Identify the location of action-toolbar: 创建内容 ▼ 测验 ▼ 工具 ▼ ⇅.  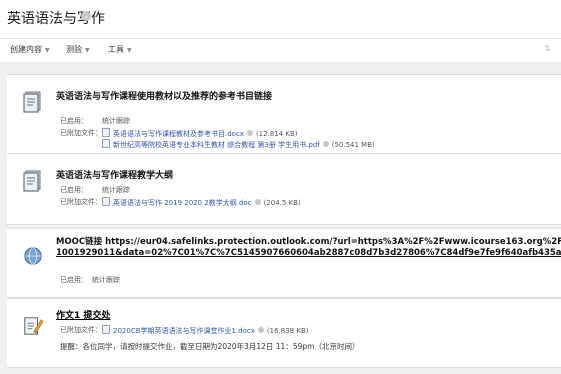
(280, 51).